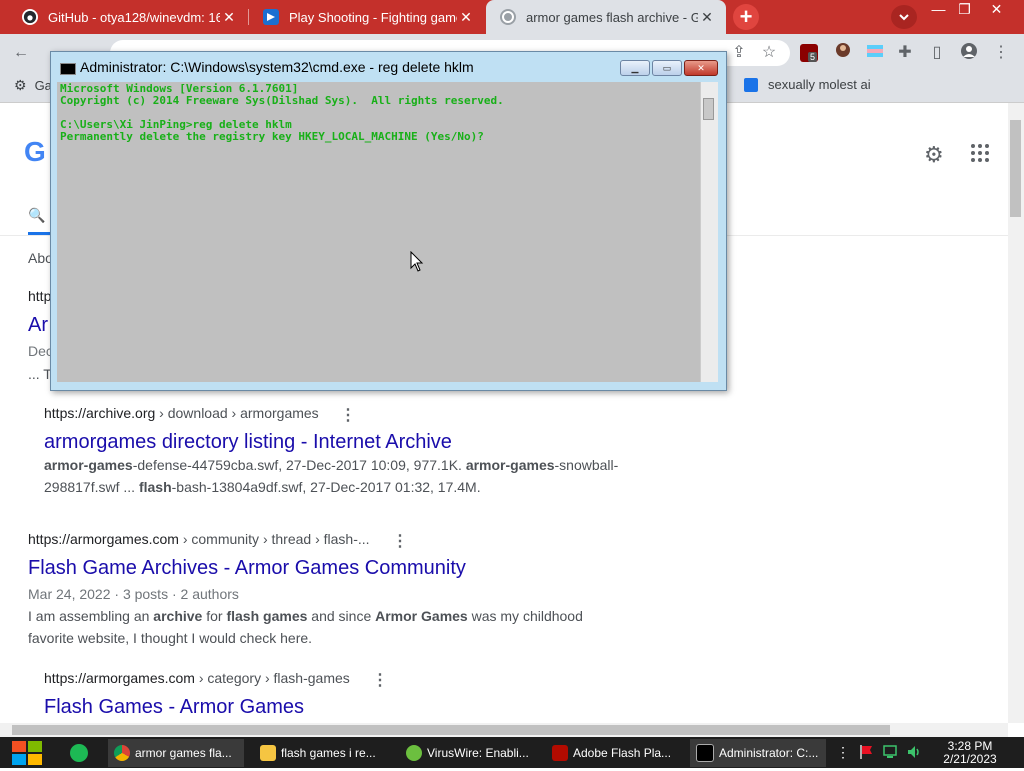  I want to click on new-tab-button: +, so click(746, 17).